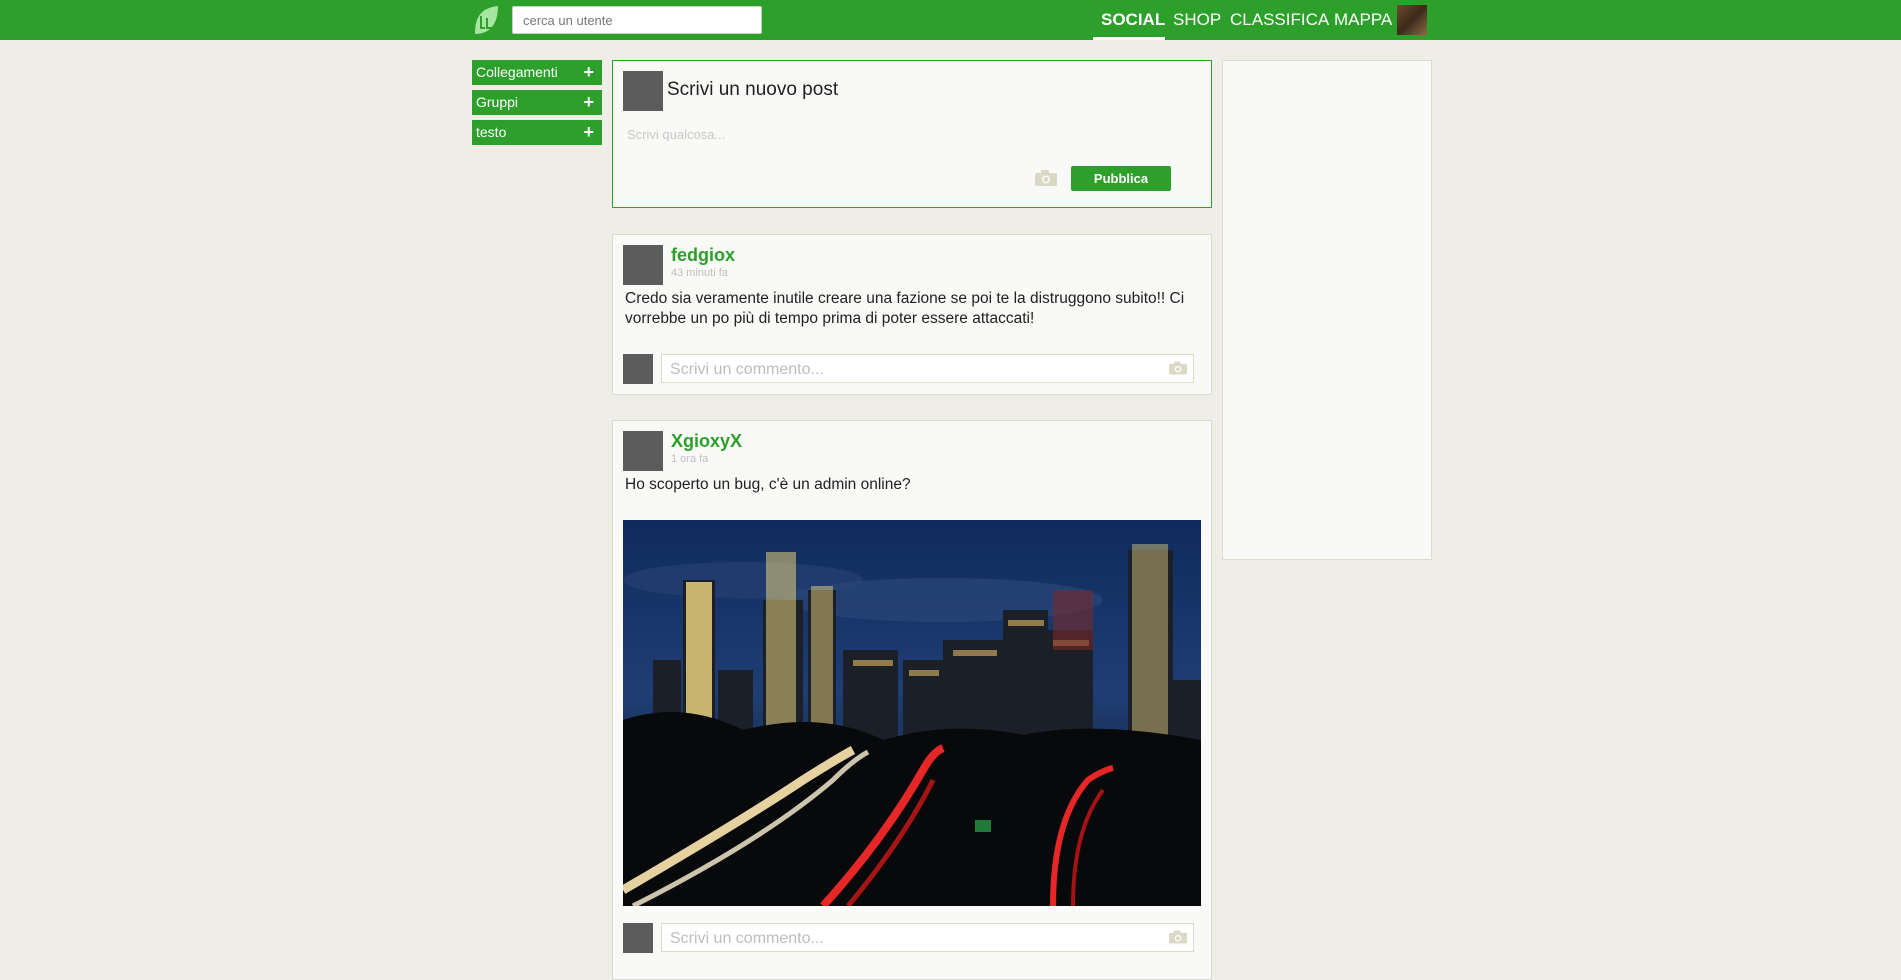 The height and width of the screenshot is (980, 1901). Describe the element at coordinates (706, 441) in the screenshot. I see `post-author: XgioxyX` at that location.